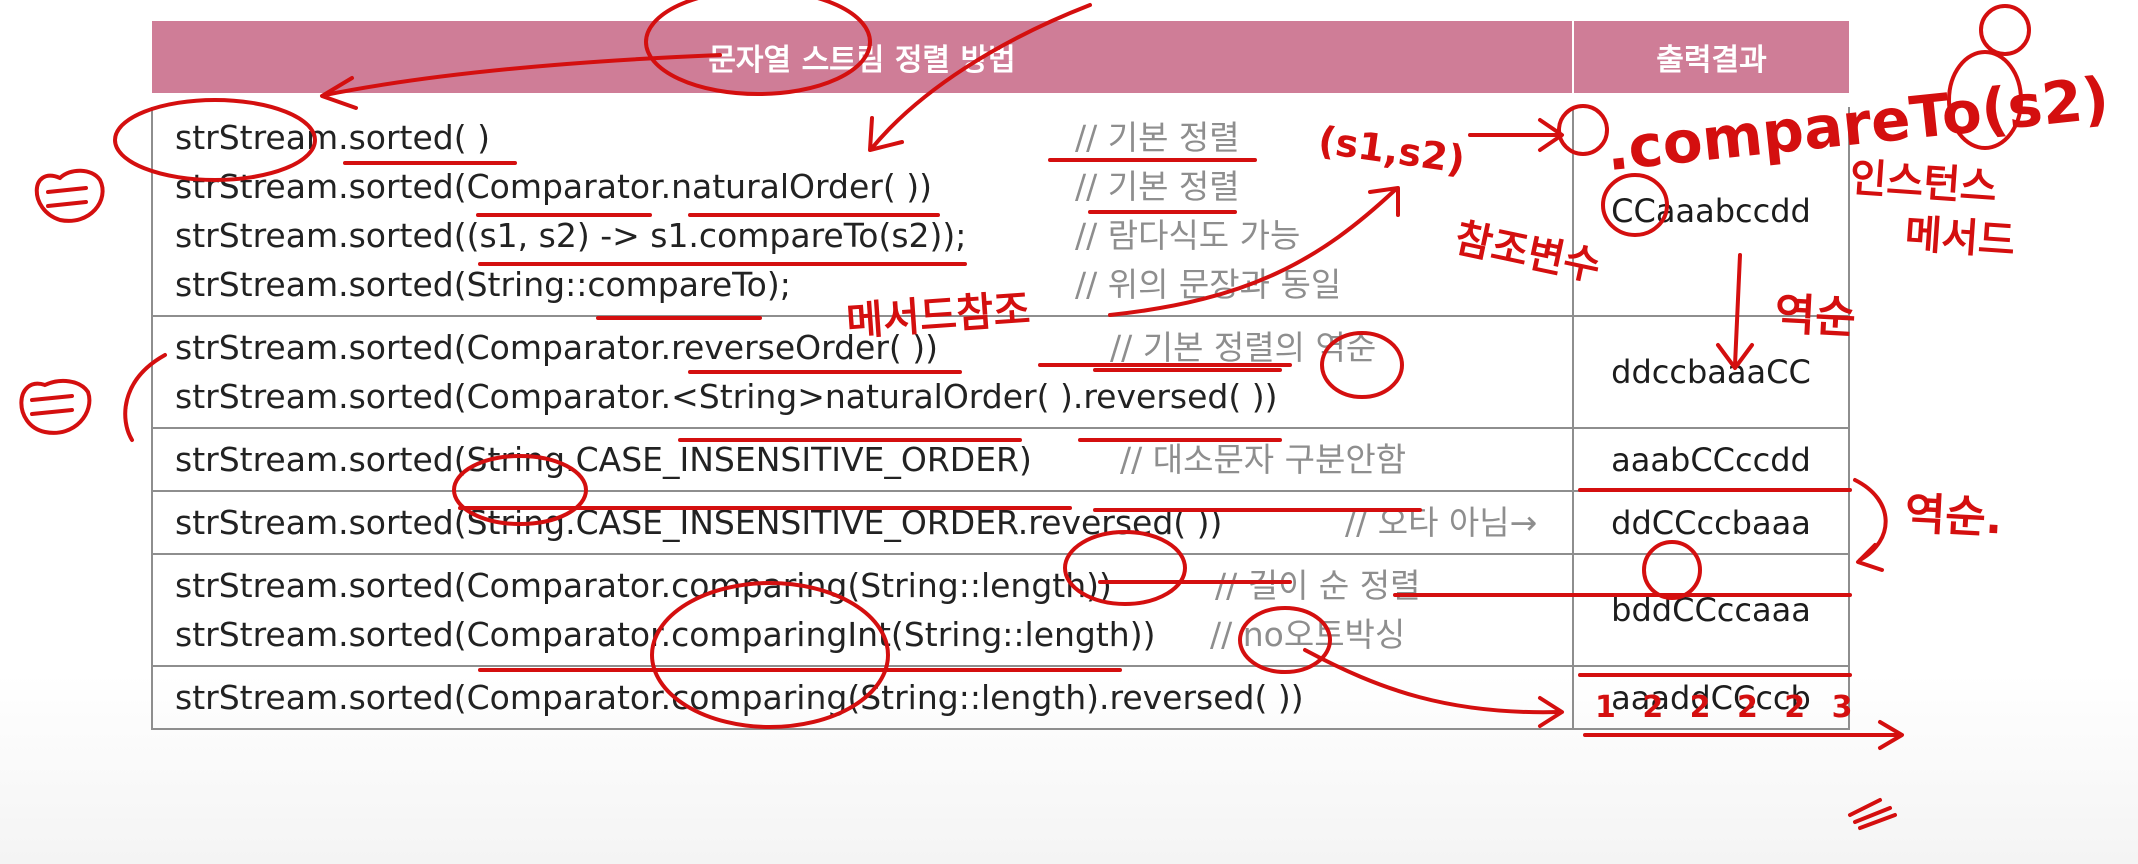  I want to click on code-comment: // 오타 아님→, so click(1441, 522).